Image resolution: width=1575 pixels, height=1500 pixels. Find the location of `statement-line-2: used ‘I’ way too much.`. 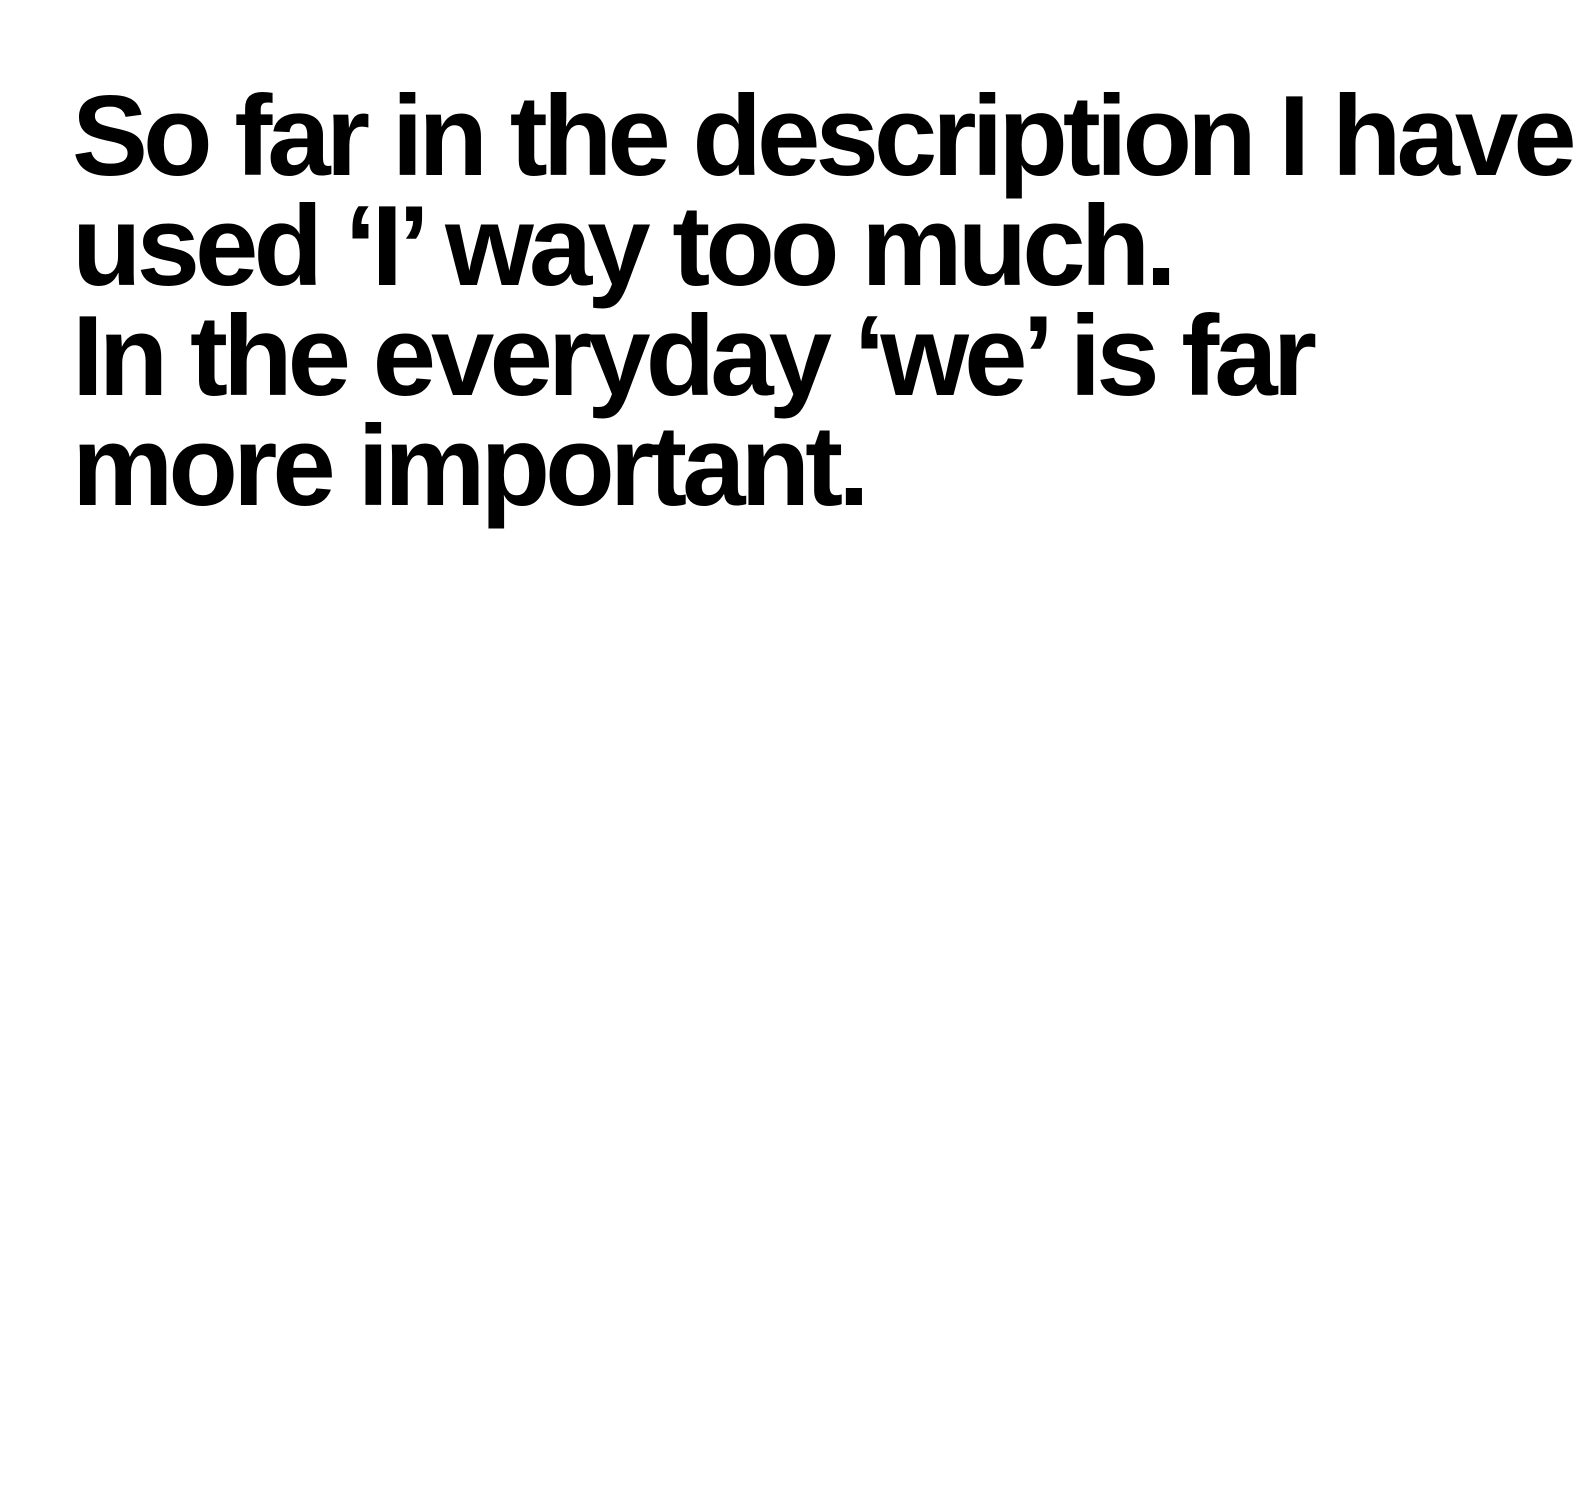

statement-line-2: used ‘I’ way too much. is located at coordinates (624, 246).